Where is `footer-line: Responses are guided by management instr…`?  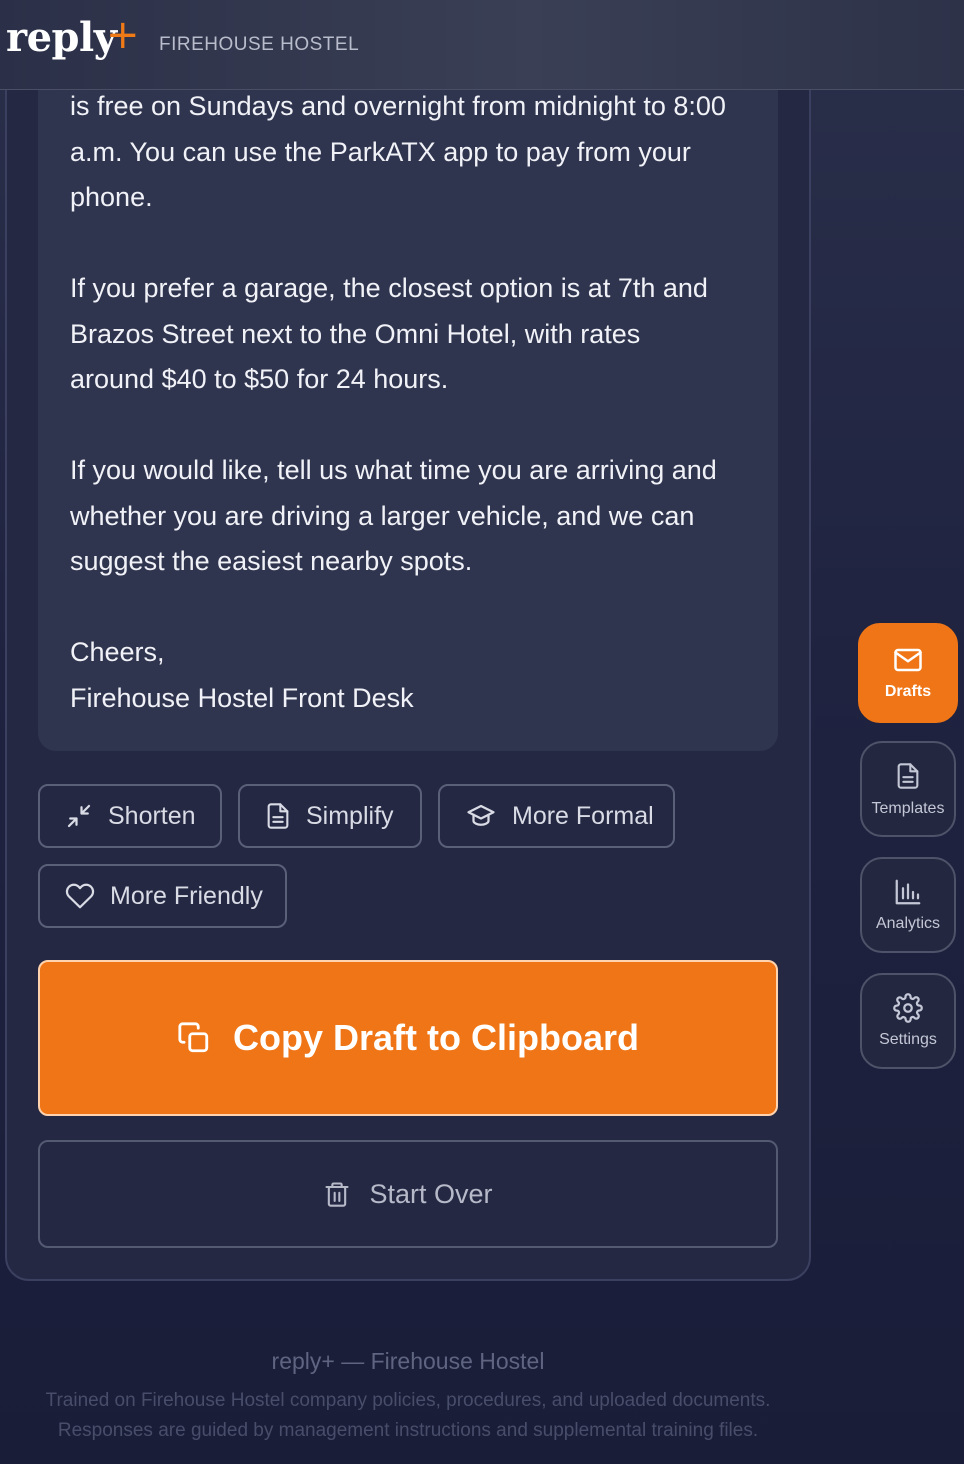
footer-line: Responses are guided by management instr… is located at coordinates (408, 1430).